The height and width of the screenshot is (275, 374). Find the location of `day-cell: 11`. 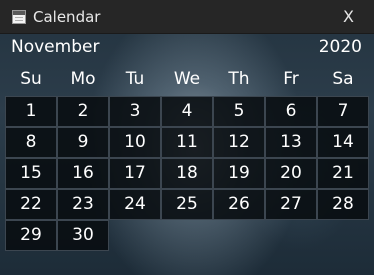

day-cell: 11 is located at coordinates (187, 142).